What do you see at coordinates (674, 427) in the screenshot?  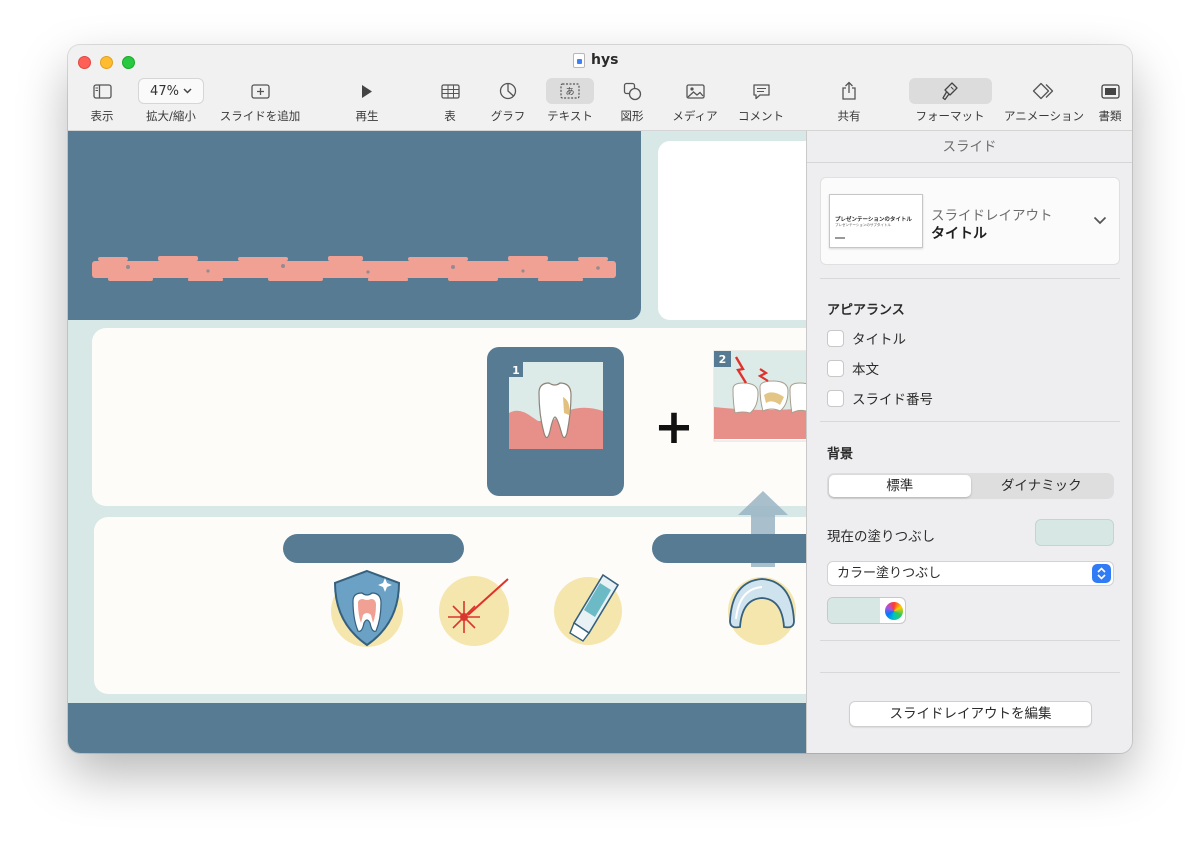 I see `plus-sign: +` at bounding box center [674, 427].